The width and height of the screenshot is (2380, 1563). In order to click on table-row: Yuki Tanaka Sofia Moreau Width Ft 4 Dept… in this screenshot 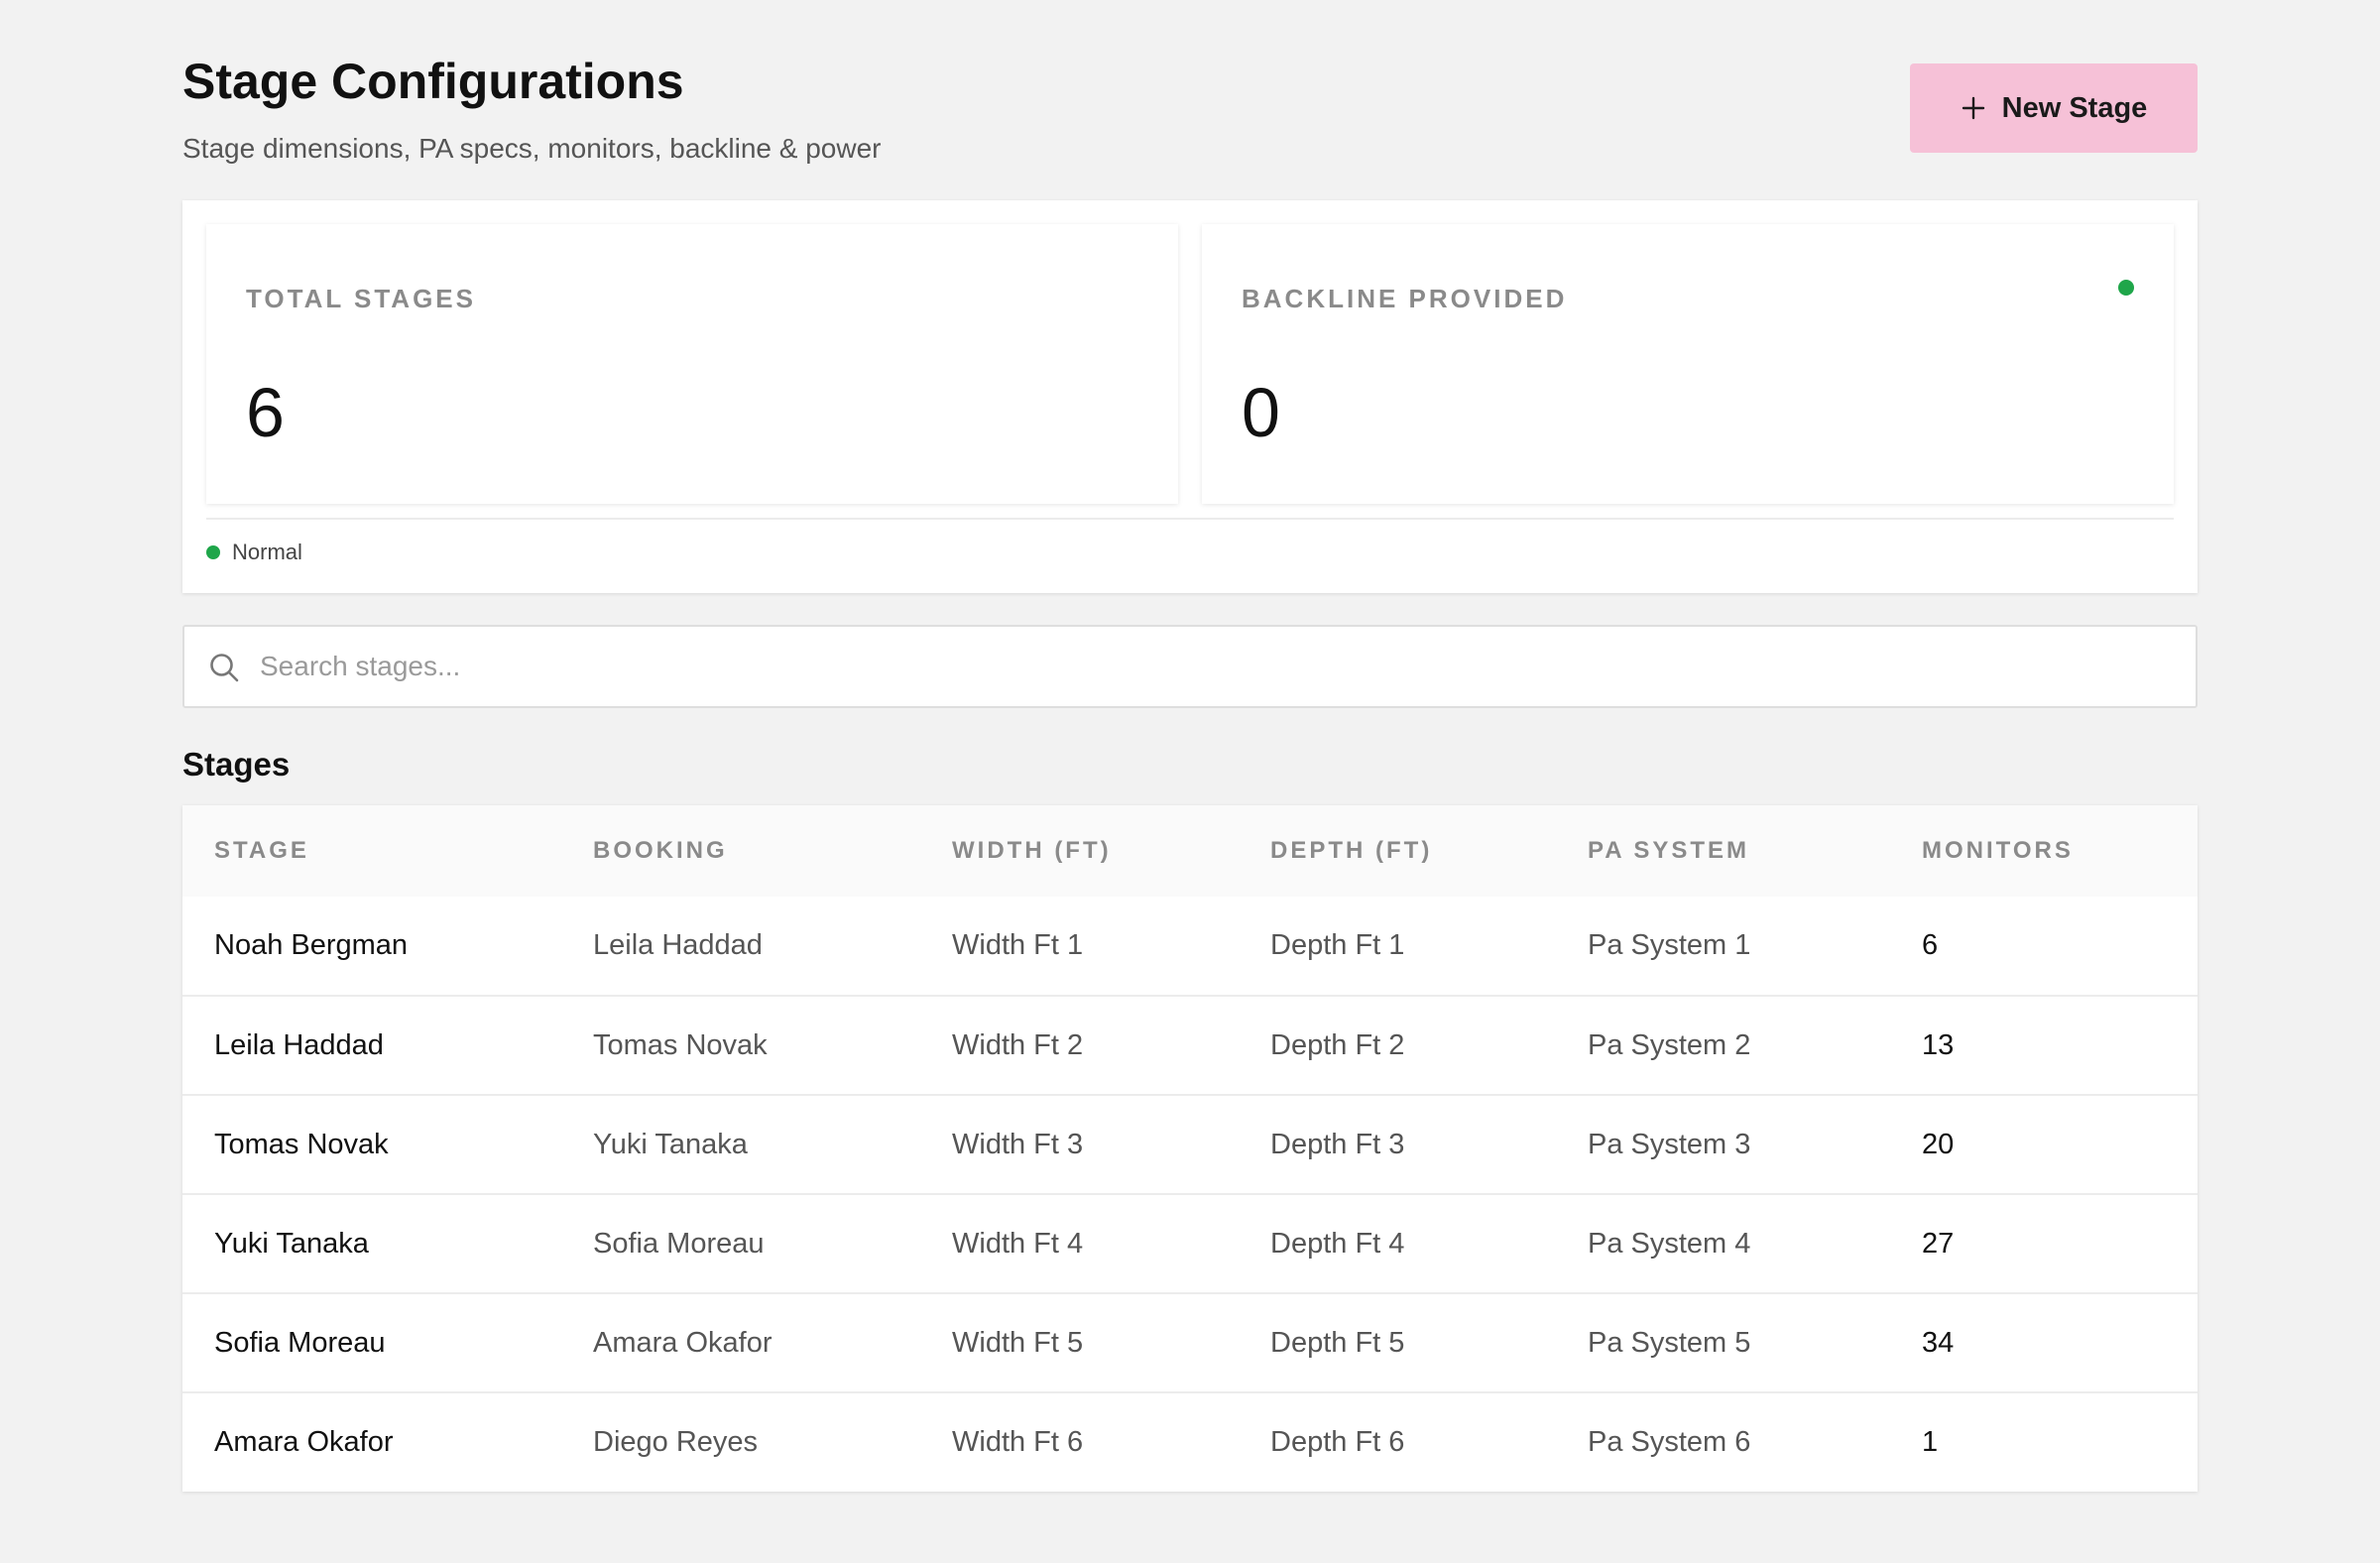, I will do `click(1190, 1244)`.